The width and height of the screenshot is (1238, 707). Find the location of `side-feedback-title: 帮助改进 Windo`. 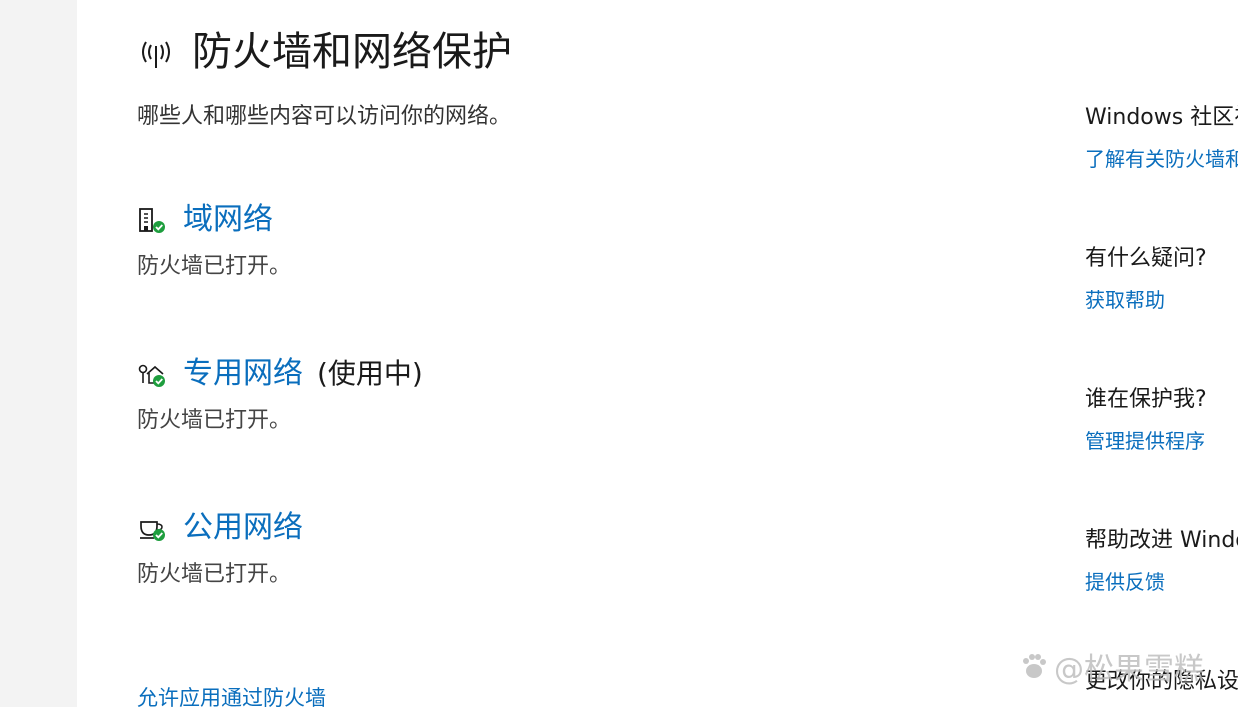

side-feedback-title: 帮助改进 Windo is located at coordinates (1161, 540).